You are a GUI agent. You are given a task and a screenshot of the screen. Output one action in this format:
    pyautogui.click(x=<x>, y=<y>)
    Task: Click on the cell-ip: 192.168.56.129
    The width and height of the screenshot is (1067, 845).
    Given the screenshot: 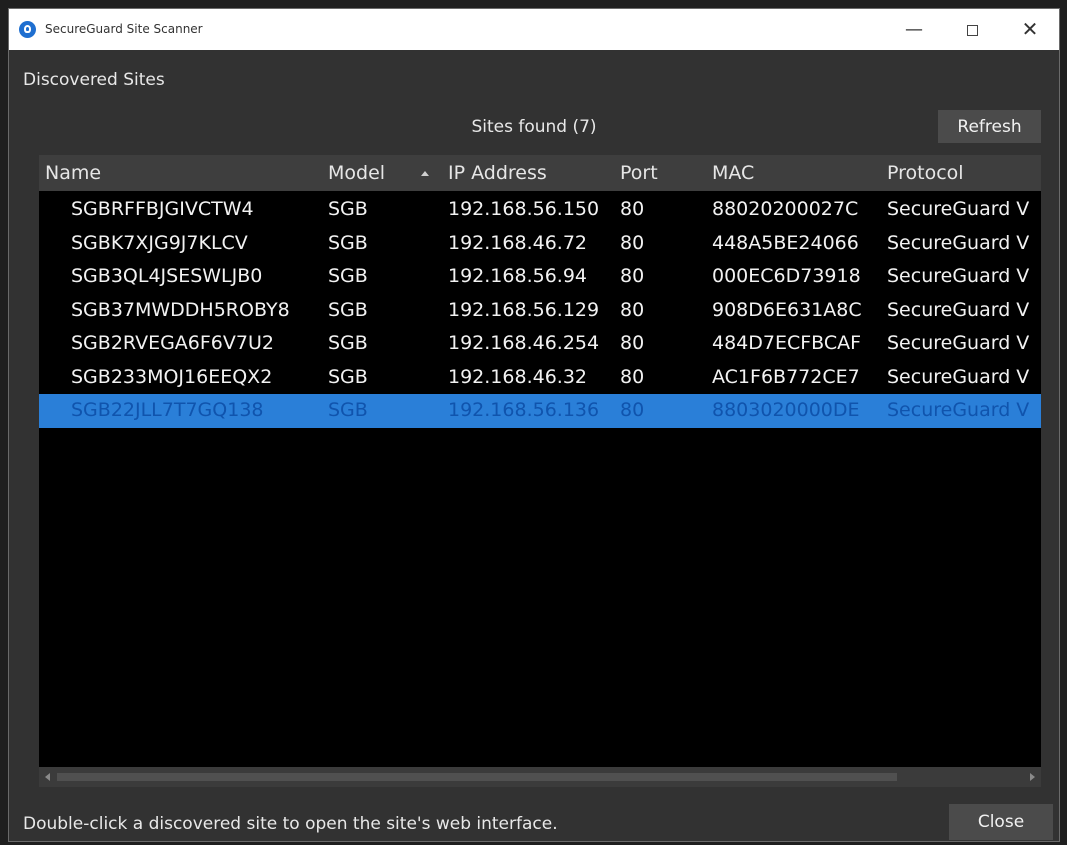 What is the action you would take?
    pyautogui.click(x=524, y=309)
    